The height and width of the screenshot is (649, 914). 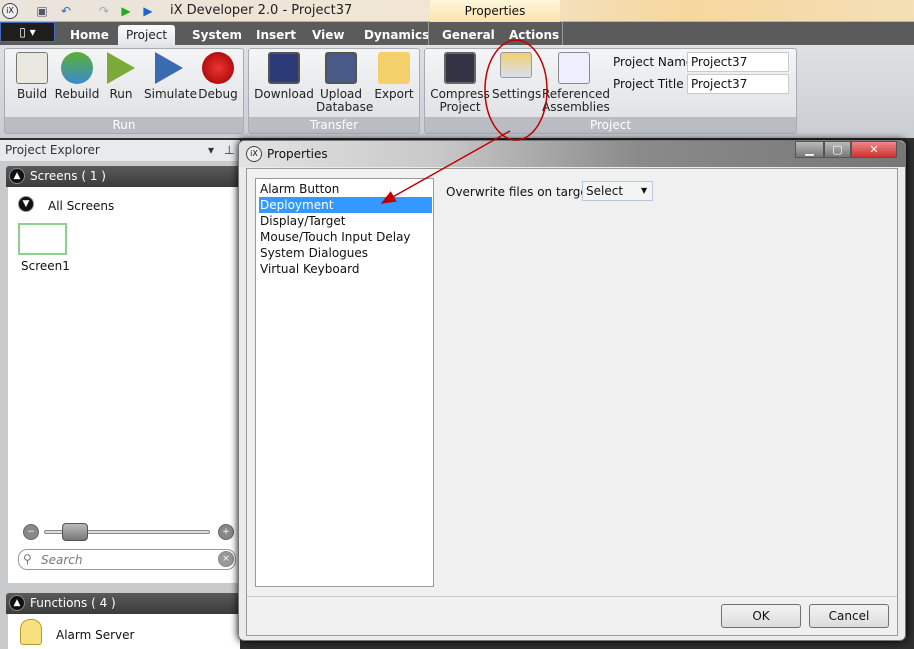 I want to click on annotation-overlay, so click(x=464, y=121).